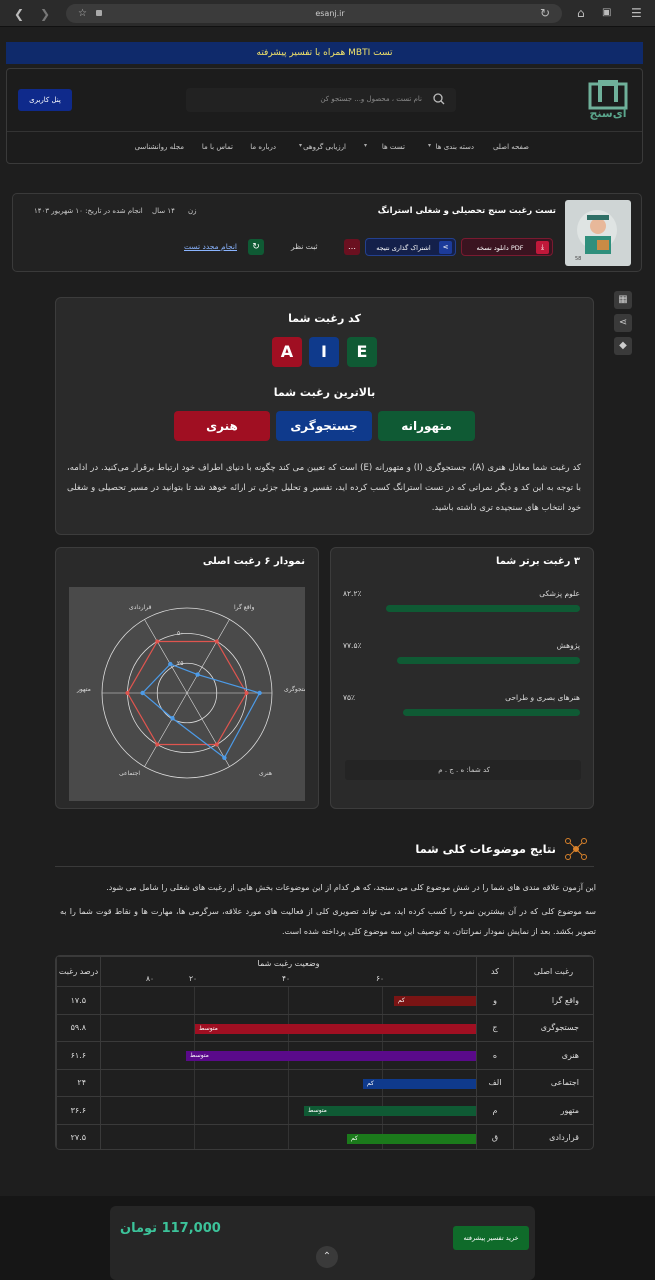 The image size is (655, 1280). Describe the element at coordinates (495, 1055) in the screenshot. I see `row-code: ه` at that location.